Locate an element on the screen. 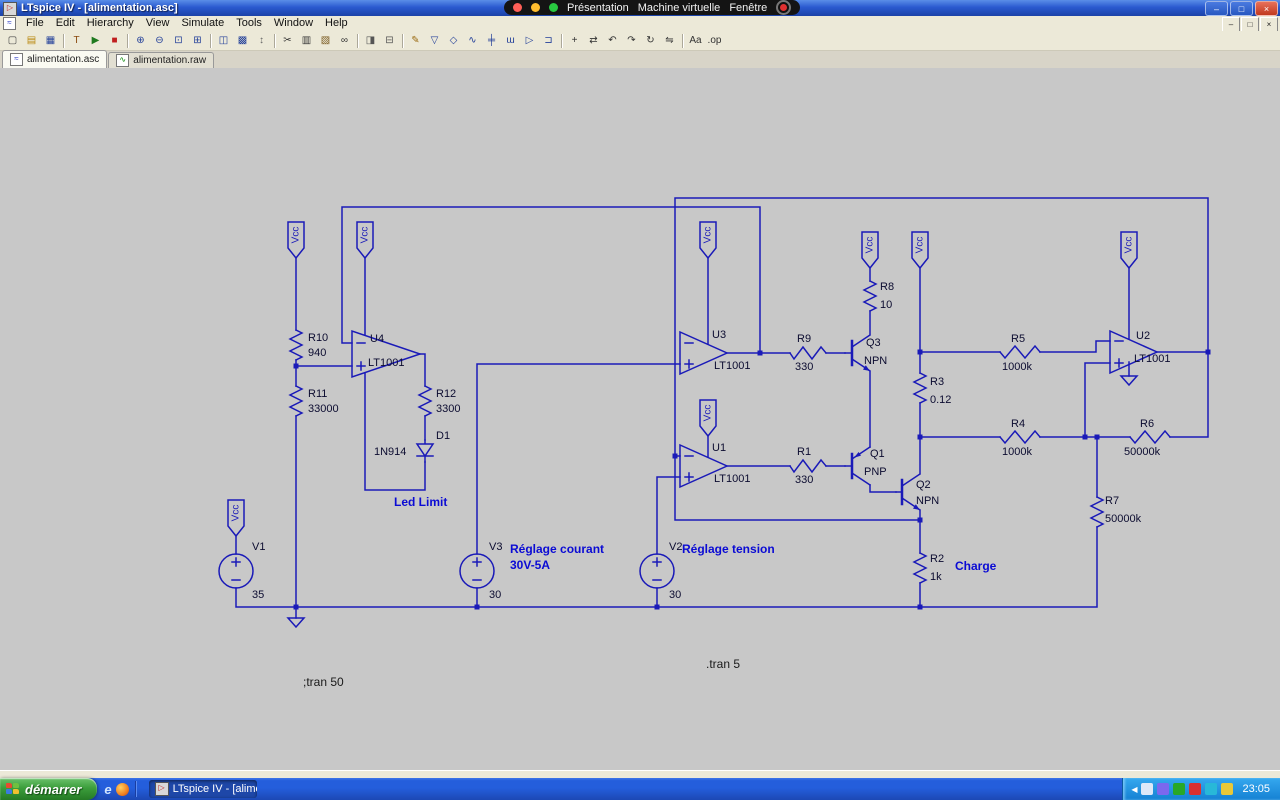  control-panel-icon: T is located at coordinates (76, 41).